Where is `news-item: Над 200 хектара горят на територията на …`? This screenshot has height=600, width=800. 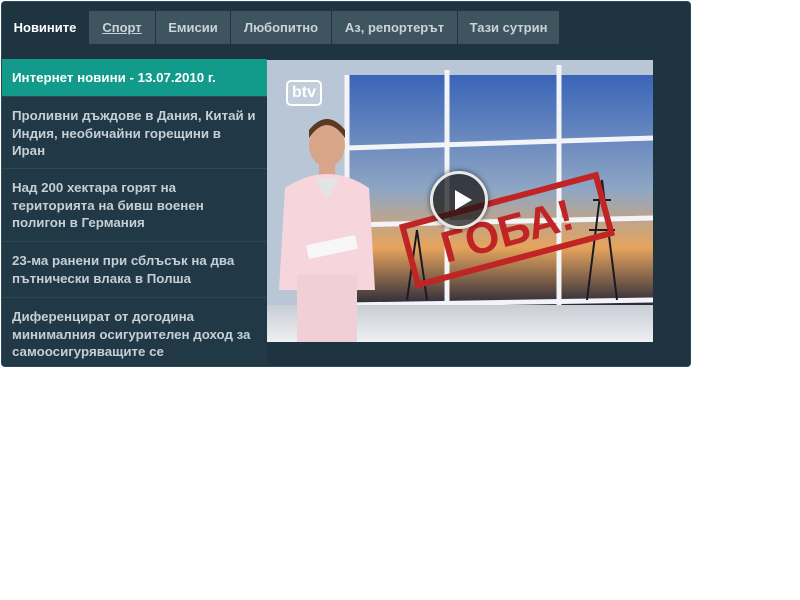 news-item: Над 200 хектара горят на територията на … is located at coordinates (134, 205).